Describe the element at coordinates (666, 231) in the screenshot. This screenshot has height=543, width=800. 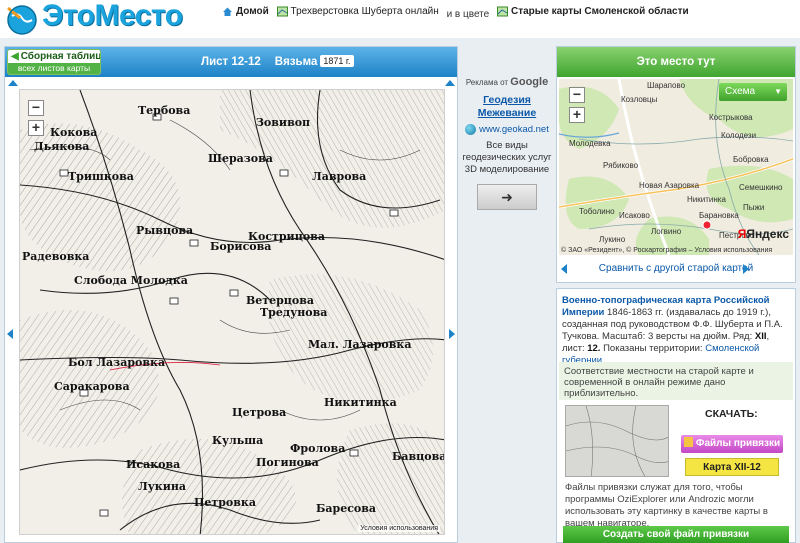
I see `village-label: Логвино` at that location.